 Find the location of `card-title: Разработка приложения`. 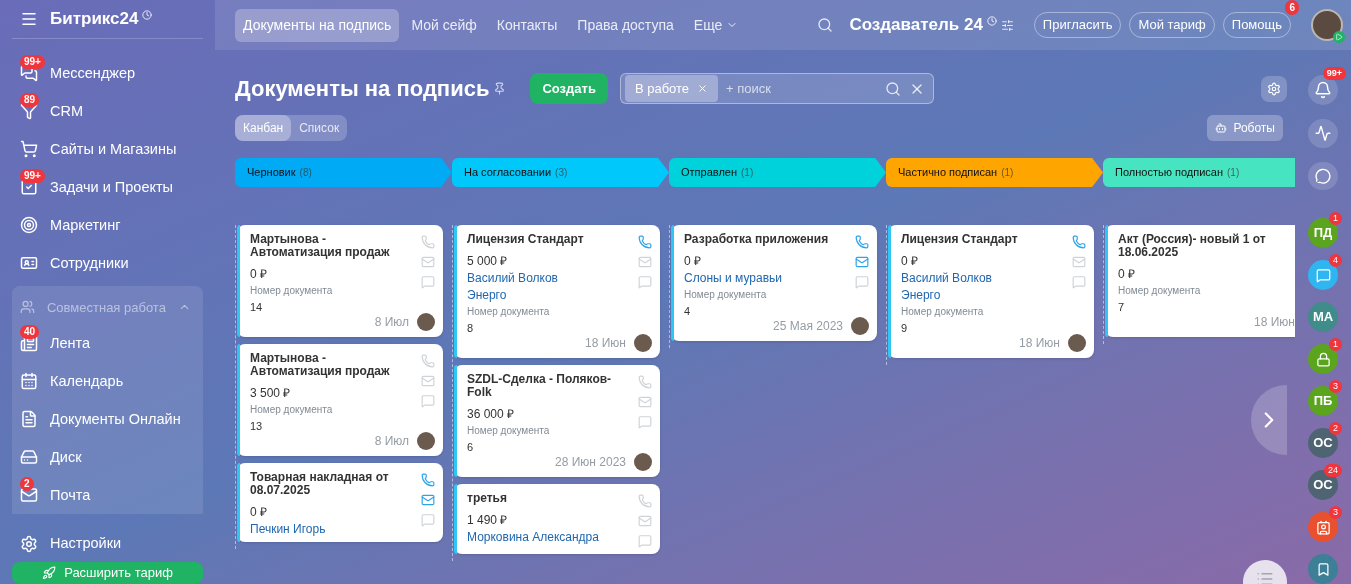

card-title: Разработка приложения is located at coordinates (767, 239).